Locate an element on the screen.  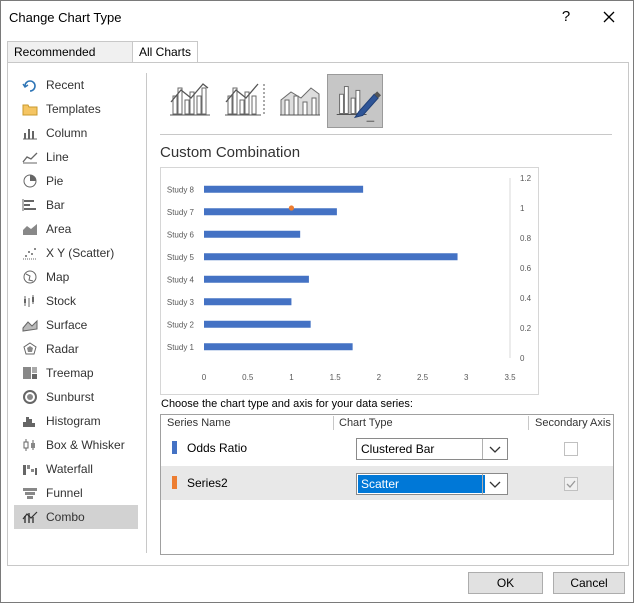
clustered-column-line-secondary-icon is located at coordinates (244, 101).